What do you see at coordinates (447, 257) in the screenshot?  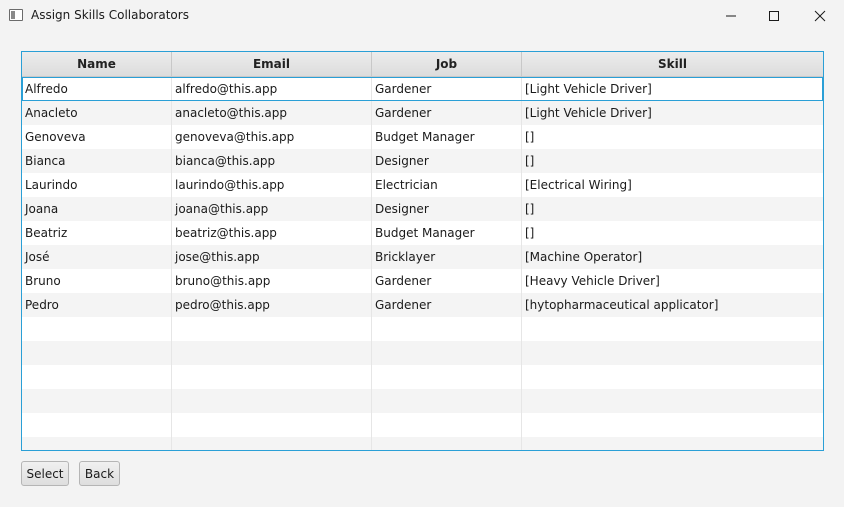 I see `table-cell: Bricklayer` at bounding box center [447, 257].